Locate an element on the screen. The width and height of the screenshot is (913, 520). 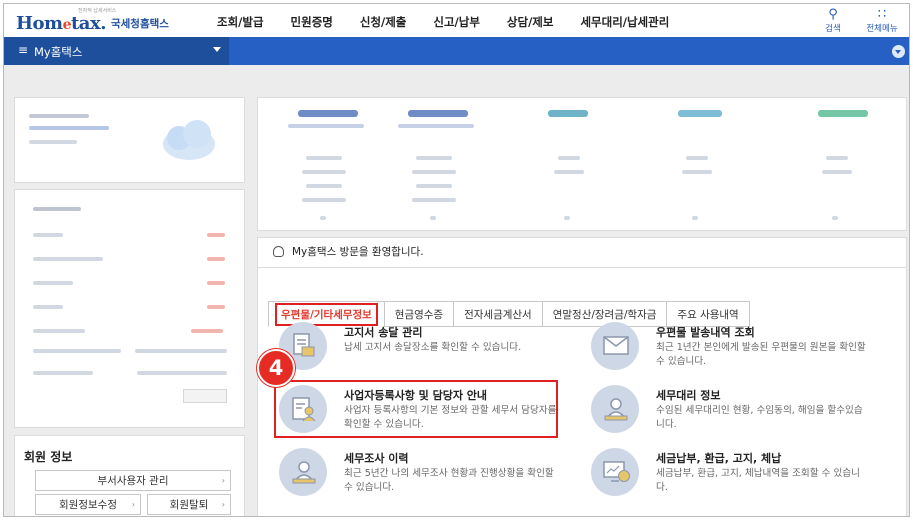
menu-item-report-payment: 신고/납부 is located at coordinates (456, 22).